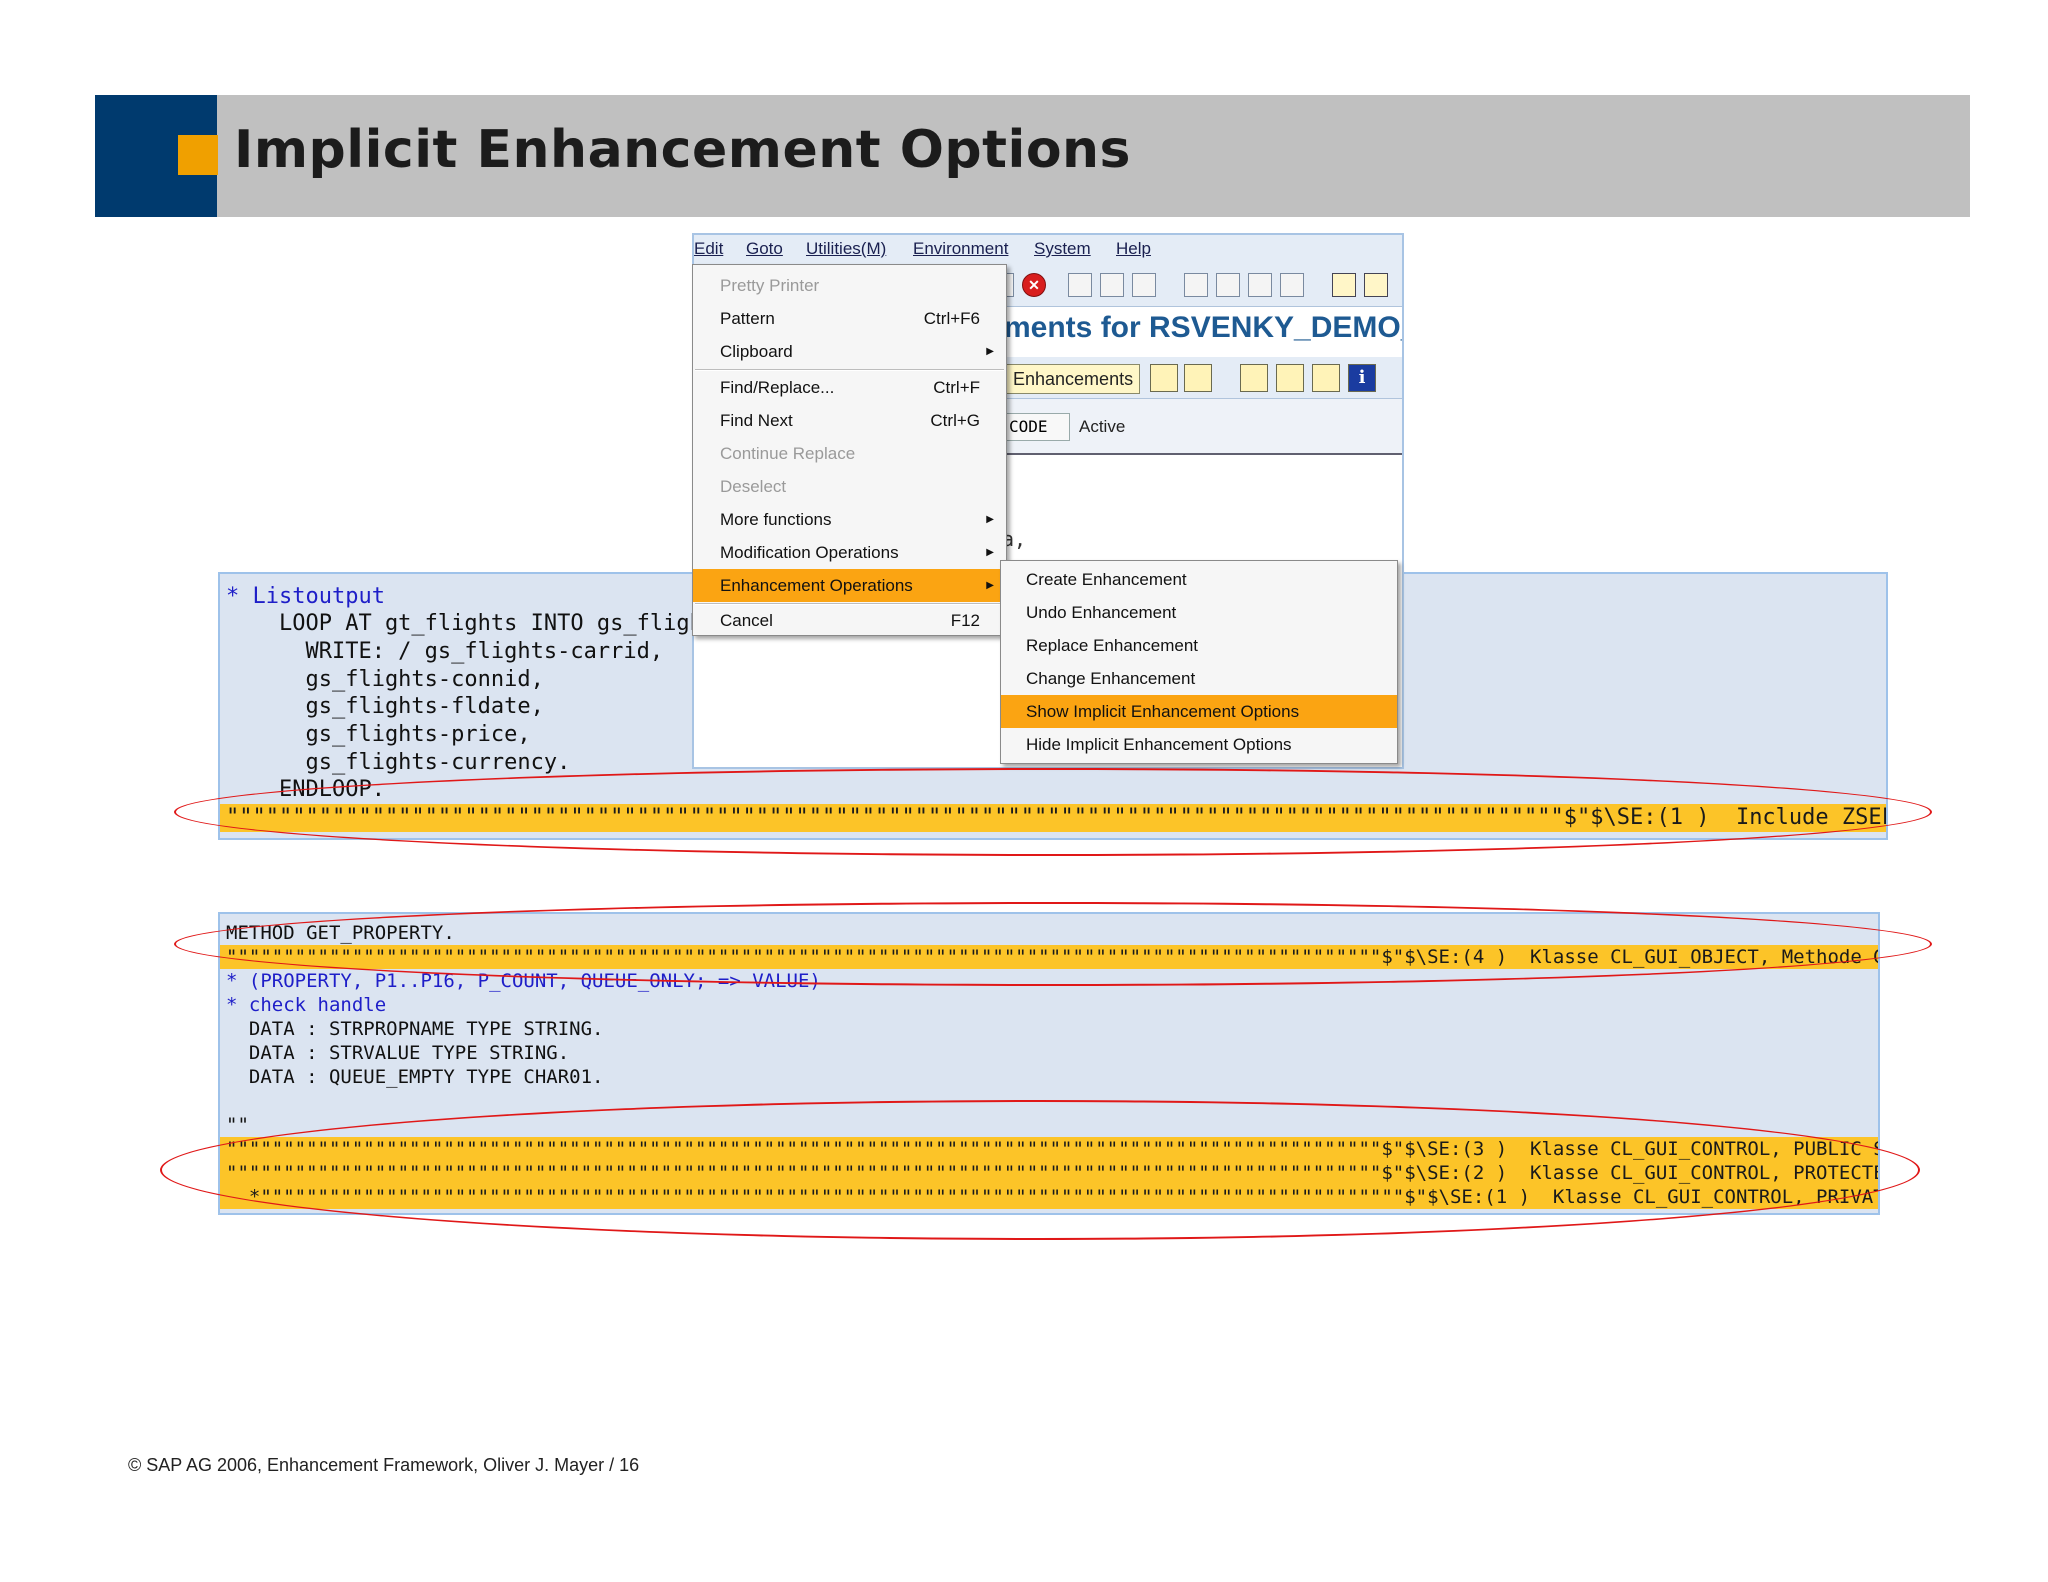 The width and height of the screenshot is (2048, 1582). What do you see at coordinates (1204, 327) in the screenshot?
I see `window-title: ments for RSVENKY_DEMO_` at bounding box center [1204, 327].